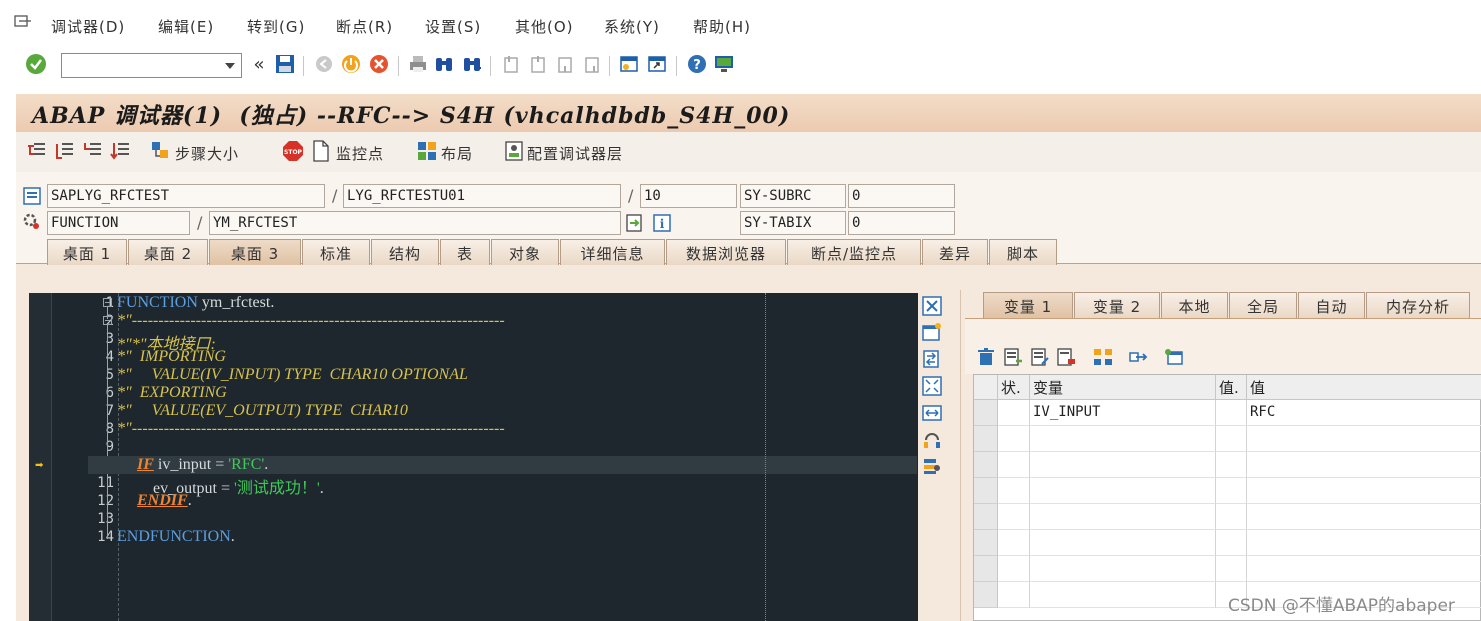  I want to click on tab-desktop-2: 桌面 2, so click(168, 252).